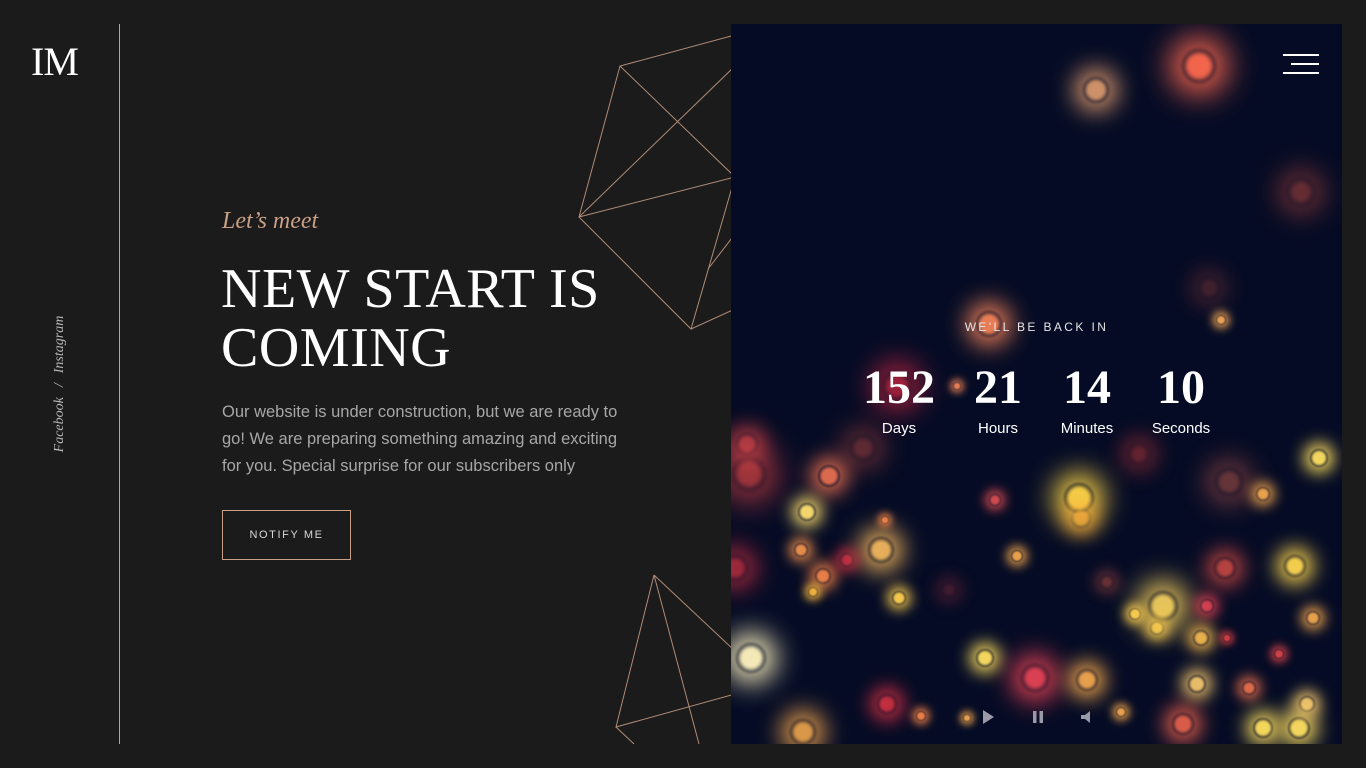 Image resolution: width=1366 pixels, height=768 pixels. Describe the element at coordinates (997, 428) in the screenshot. I see `hours-label: Hours` at that location.